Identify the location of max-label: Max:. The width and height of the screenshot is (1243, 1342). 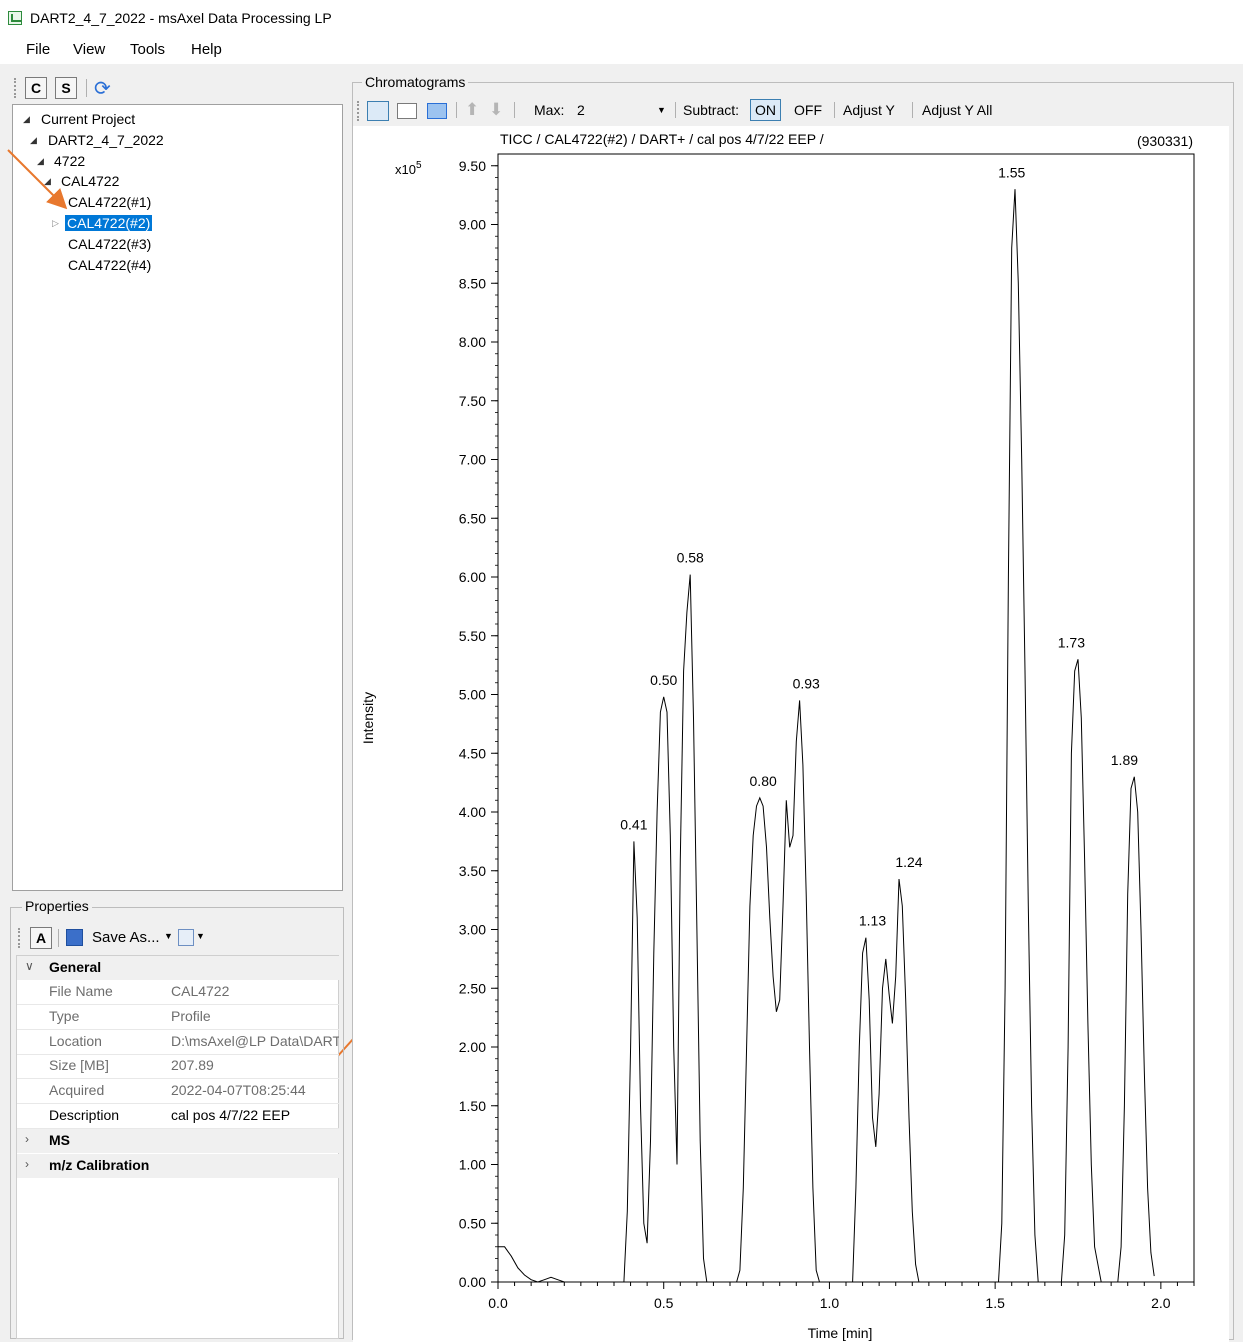
(549, 110).